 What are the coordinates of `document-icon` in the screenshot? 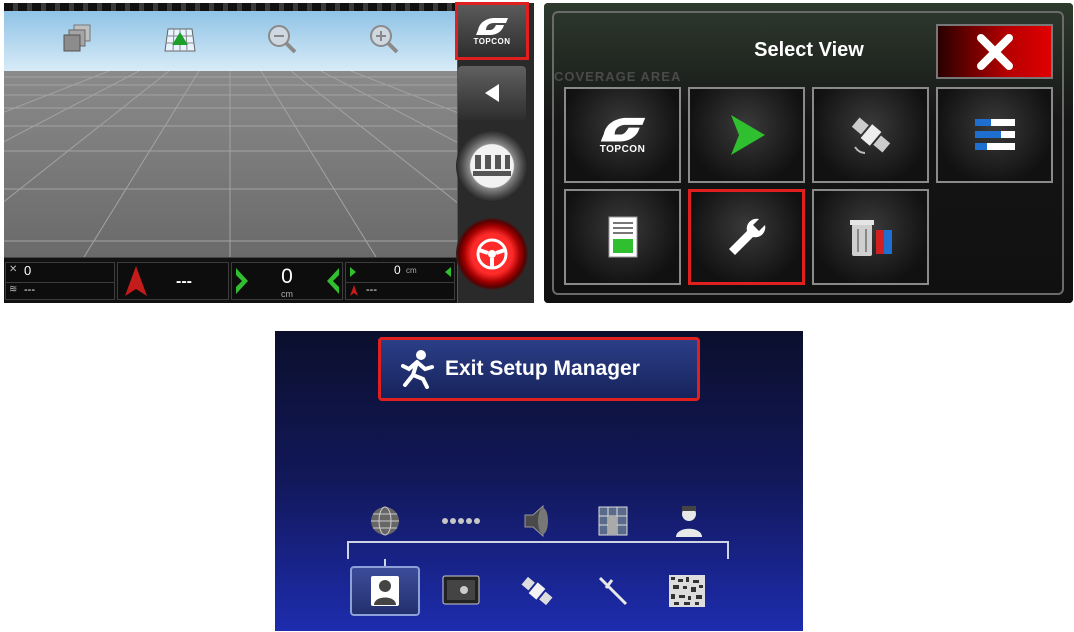 It's located at (622, 237).